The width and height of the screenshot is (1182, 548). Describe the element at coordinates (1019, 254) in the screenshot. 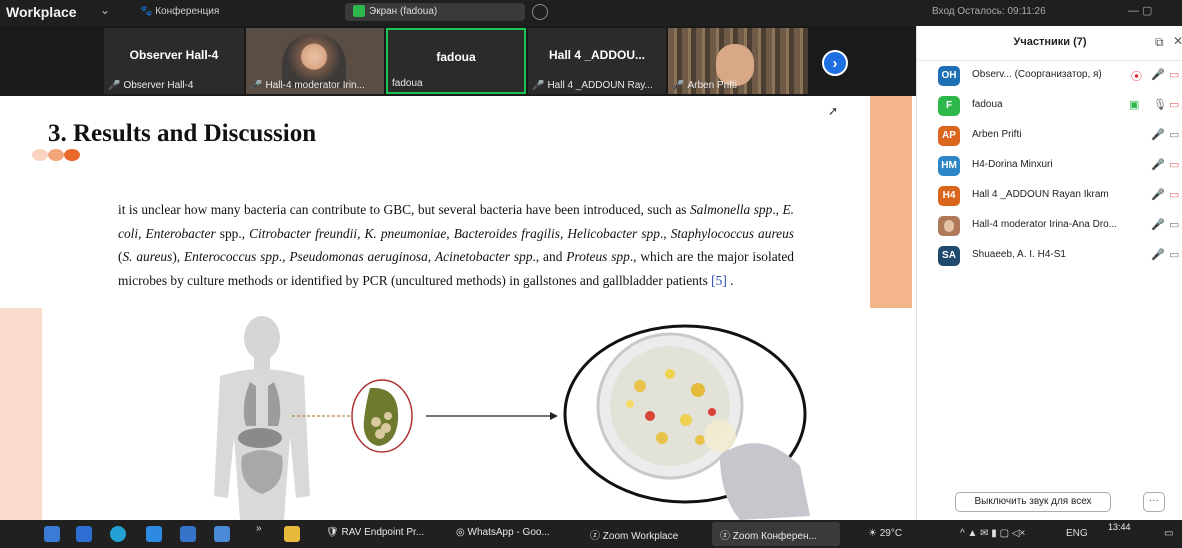

I see `participant-name: Shuaeeb, A. I. H4-S1` at that location.